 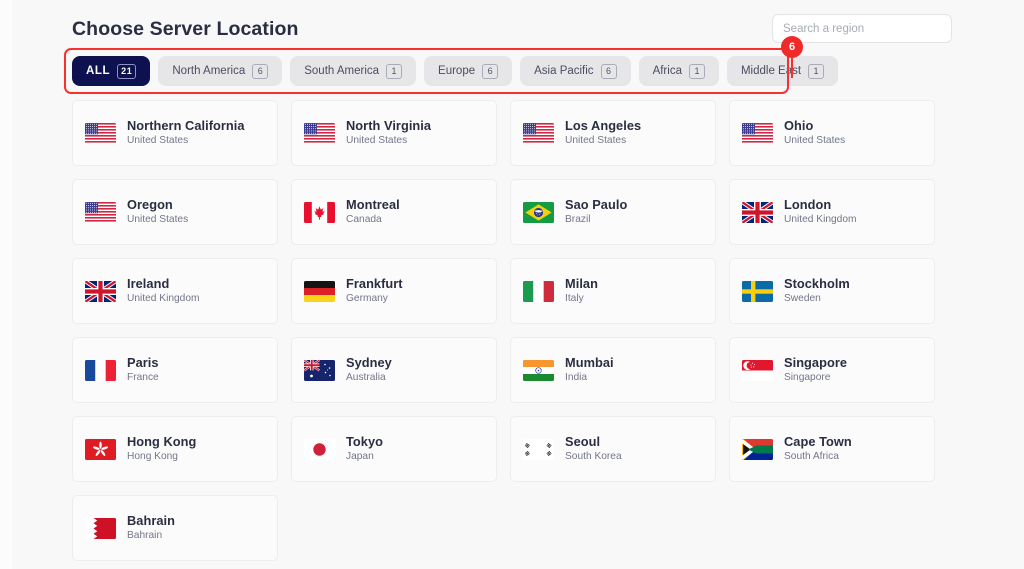 What do you see at coordinates (593, 448) in the screenshot?
I see `location-card-text: Seoul South Korea` at bounding box center [593, 448].